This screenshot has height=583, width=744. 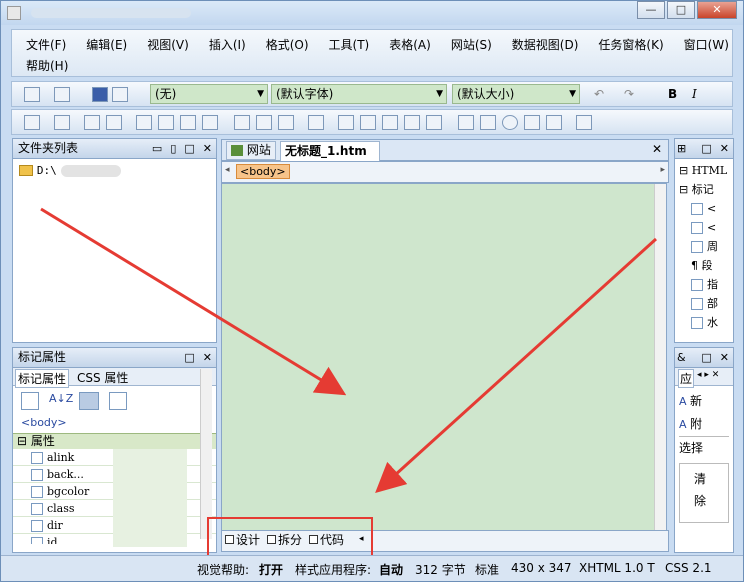 What do you see at coordinates (487, 569) in the screenshot?
I see `render-mode: 标准` at bounding box center [487, 569].